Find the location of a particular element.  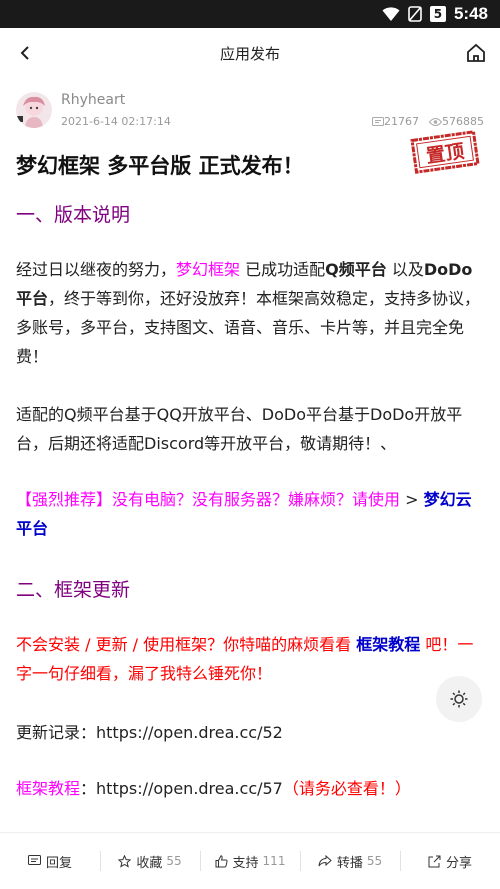

favorite-button: 收藏 55 is located at coordinates (150, 861).